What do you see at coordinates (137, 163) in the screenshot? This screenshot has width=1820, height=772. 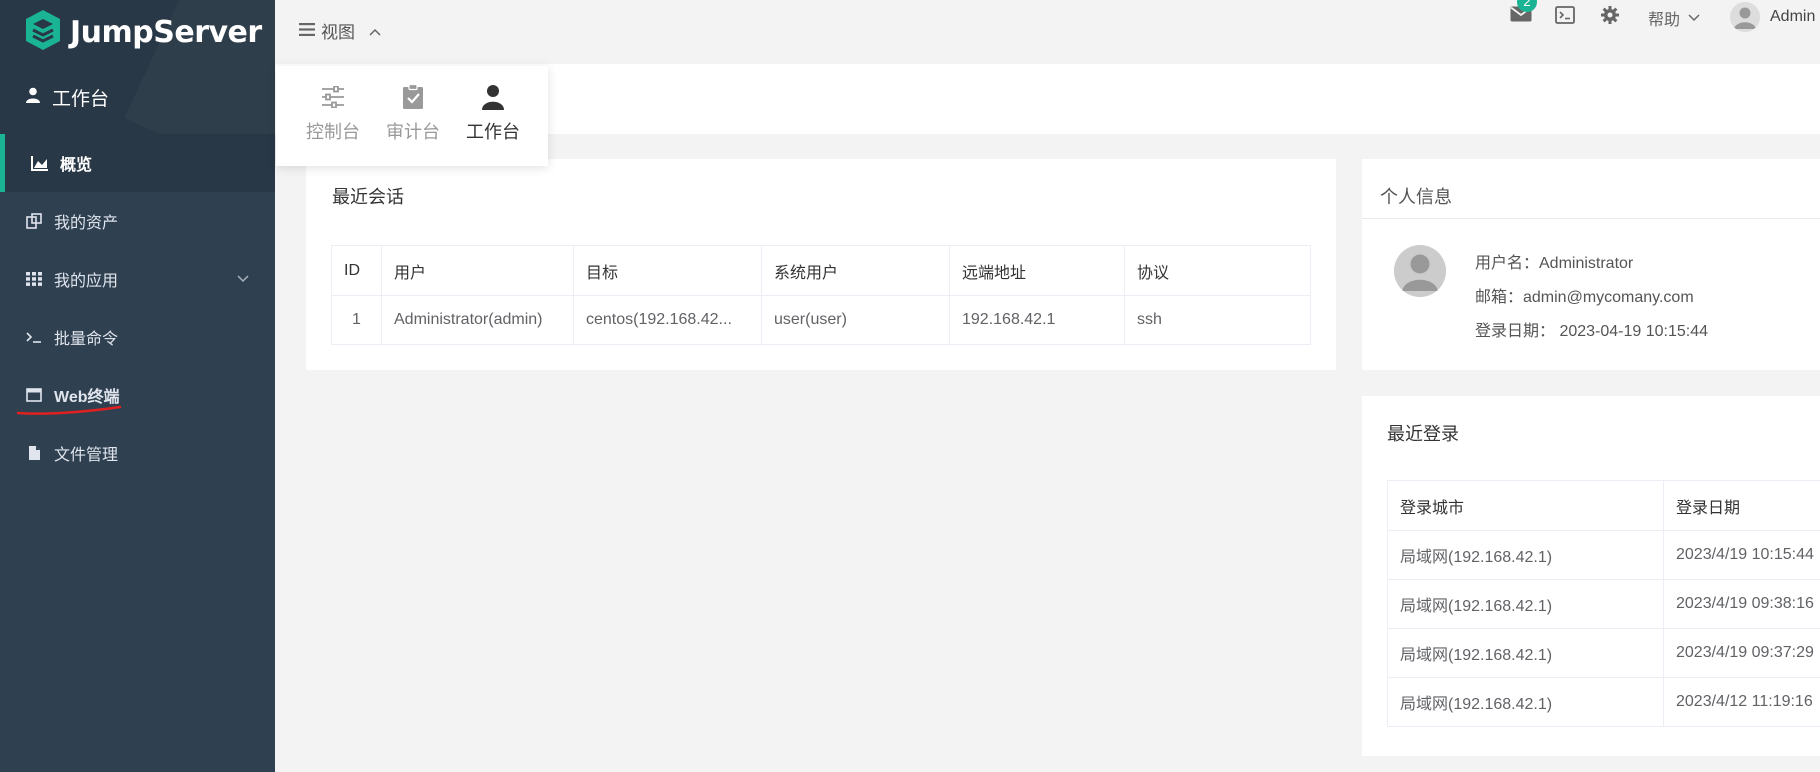 I see `sidebar-item-overview: 概览` at bounding box center [137, 163].